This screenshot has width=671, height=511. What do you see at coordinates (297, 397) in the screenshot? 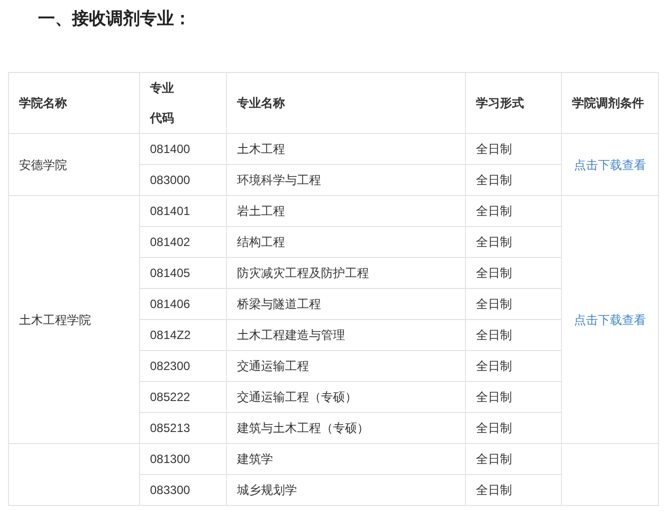
I see `major-name: 交通运输工程（专硕）` at bounding box center [297, 397].